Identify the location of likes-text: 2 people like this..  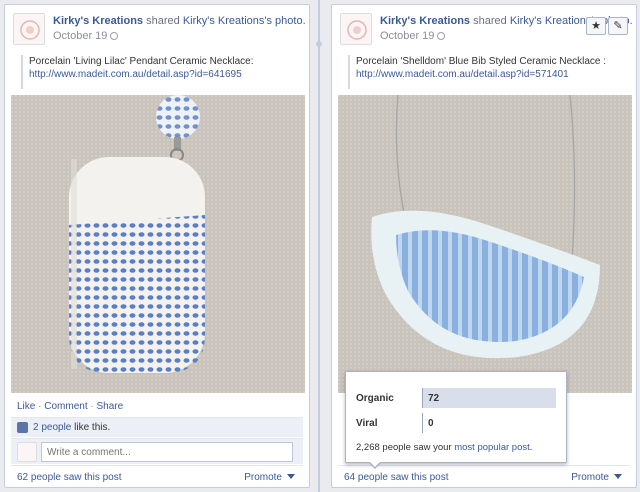
(71, 427).